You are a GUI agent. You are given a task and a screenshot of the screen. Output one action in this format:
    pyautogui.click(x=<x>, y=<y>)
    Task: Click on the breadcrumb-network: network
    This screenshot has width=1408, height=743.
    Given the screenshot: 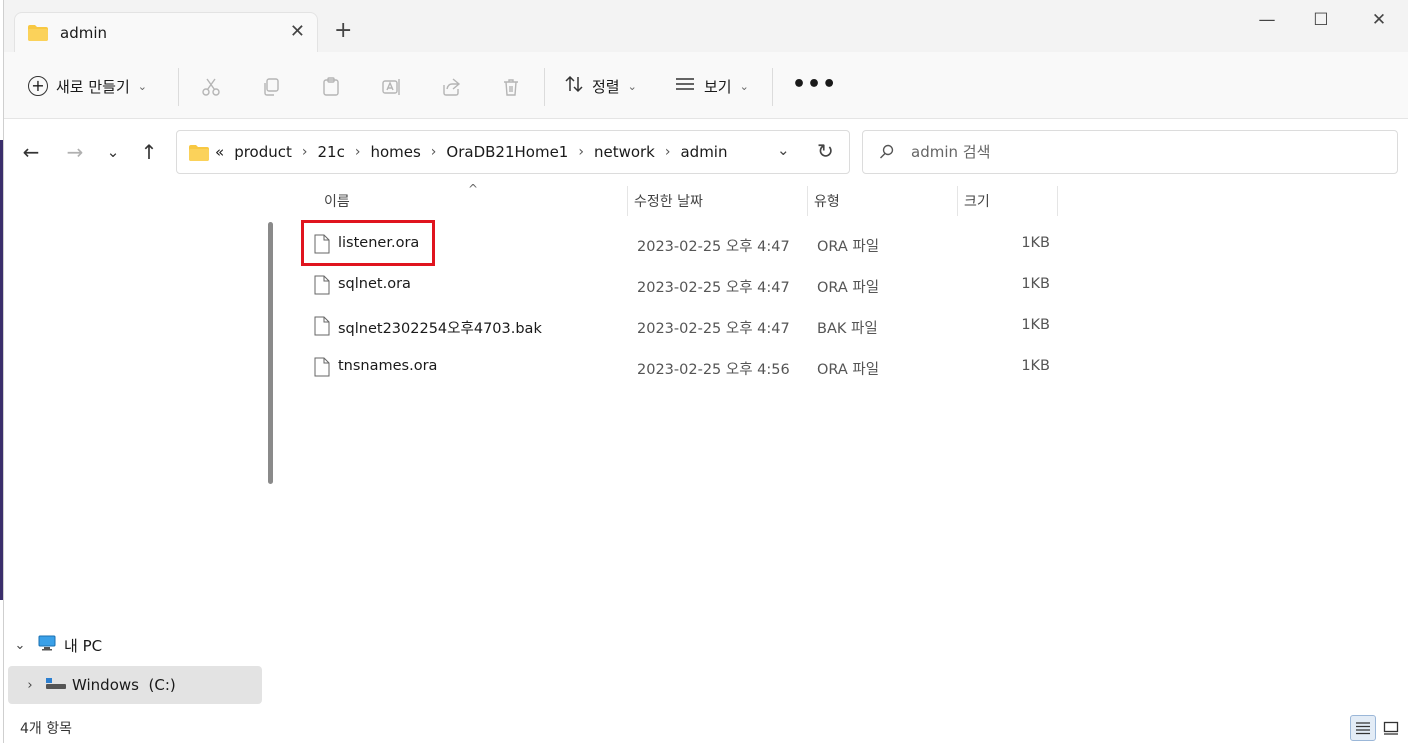 What is the action you would take?
    pyautogui.click(x=624, y=152)
    